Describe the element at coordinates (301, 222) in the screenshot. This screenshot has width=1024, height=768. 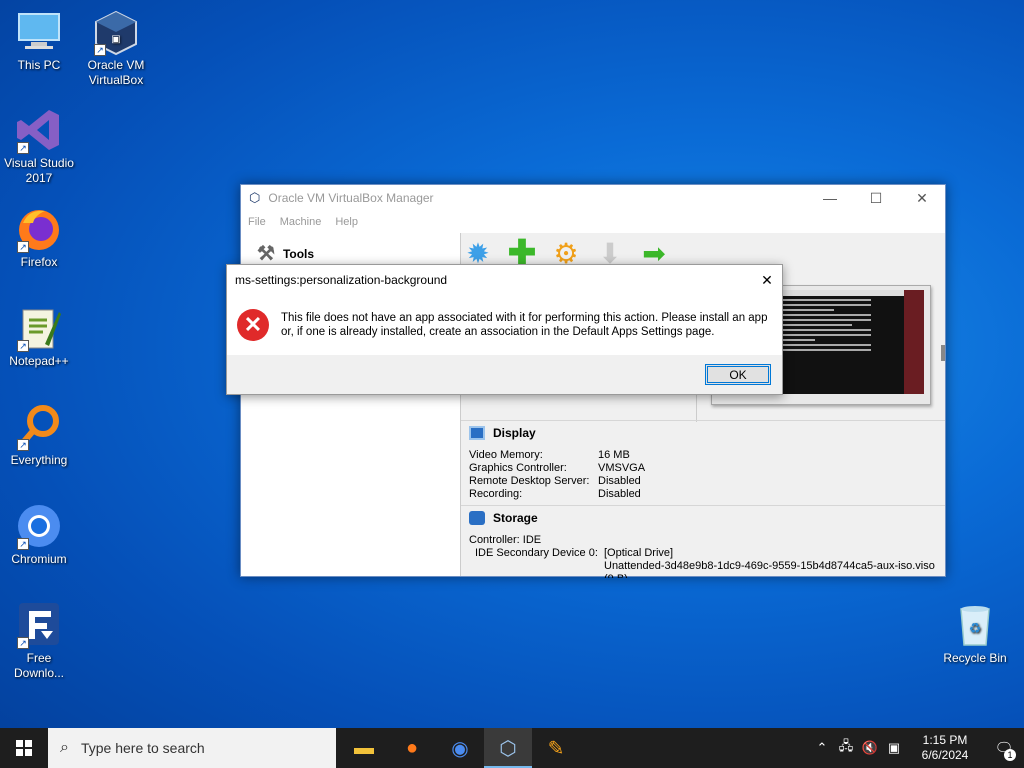
I see `menu-machine: Machine` at that location.